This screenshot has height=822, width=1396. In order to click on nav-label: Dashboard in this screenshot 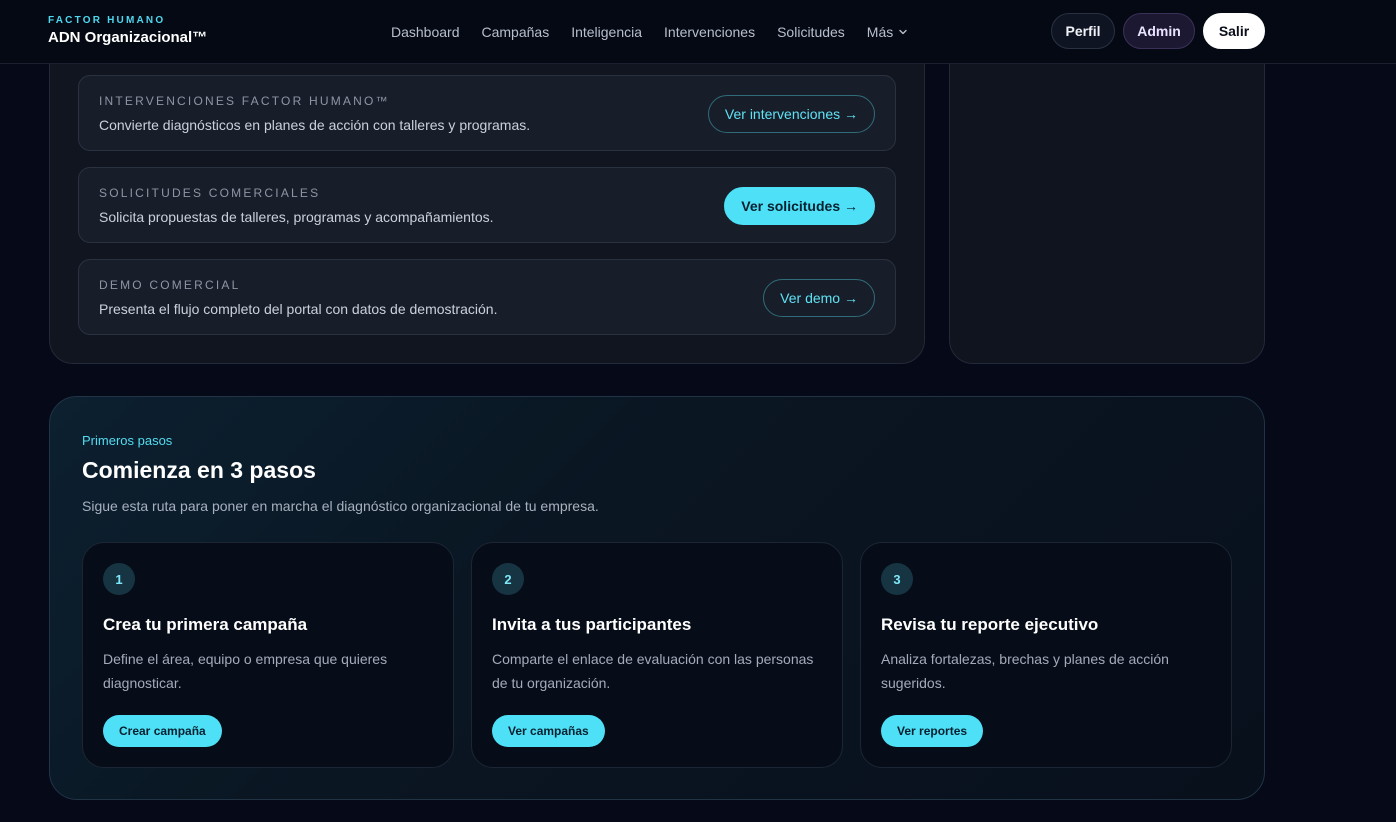, I will do `click(425, 31)`.